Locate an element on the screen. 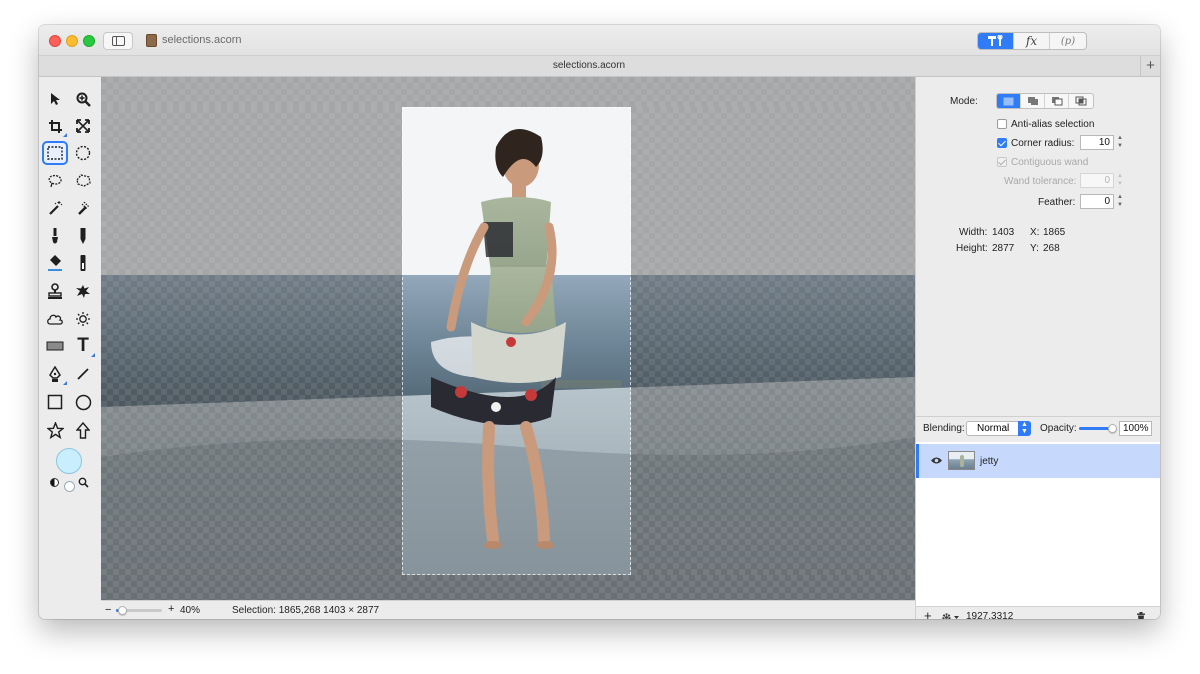 The image size is (1200, 674). clone-stamp-tool is located at coordinates (55, 291).